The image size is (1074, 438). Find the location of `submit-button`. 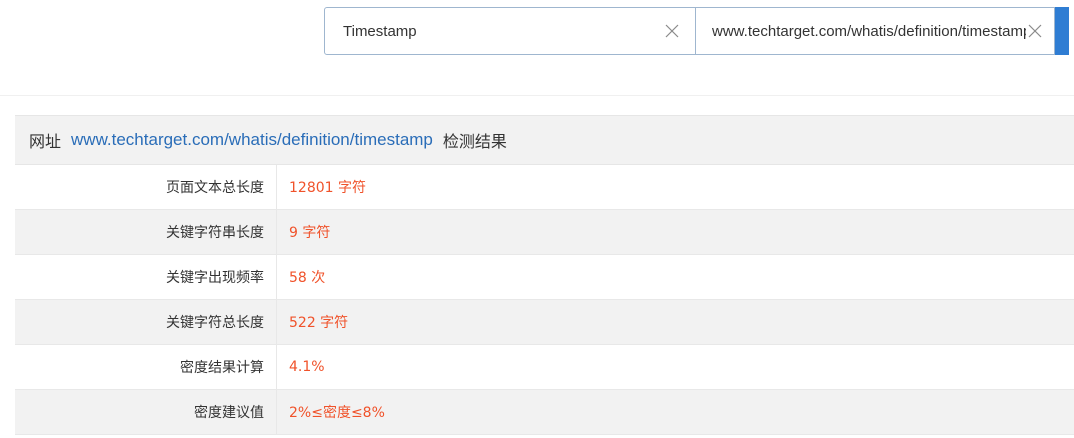

submit-button is located at coordinates (1062, 31).